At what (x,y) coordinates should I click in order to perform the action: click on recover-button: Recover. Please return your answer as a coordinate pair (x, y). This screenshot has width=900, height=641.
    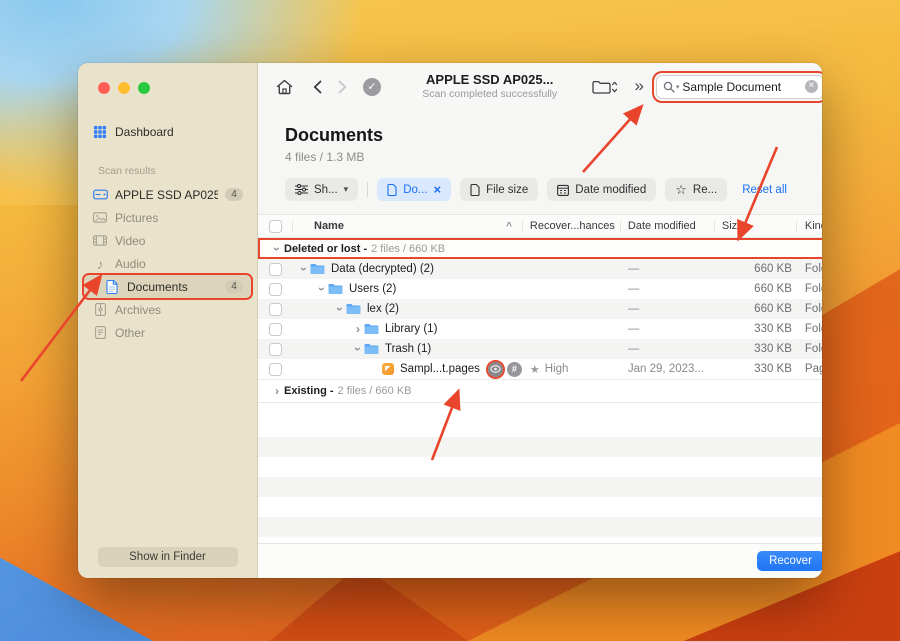
    Looking at the image, I should click on (789, 561).